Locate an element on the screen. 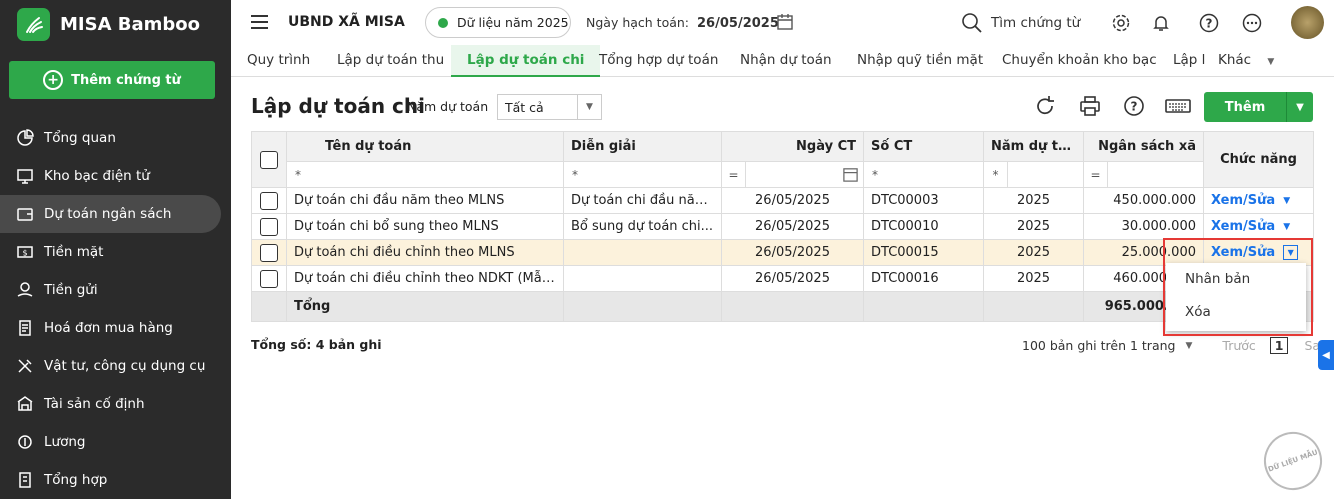 The image size is (1334, 499). chevron-left-icon: ◀ is located at coordinates (1326, 355).